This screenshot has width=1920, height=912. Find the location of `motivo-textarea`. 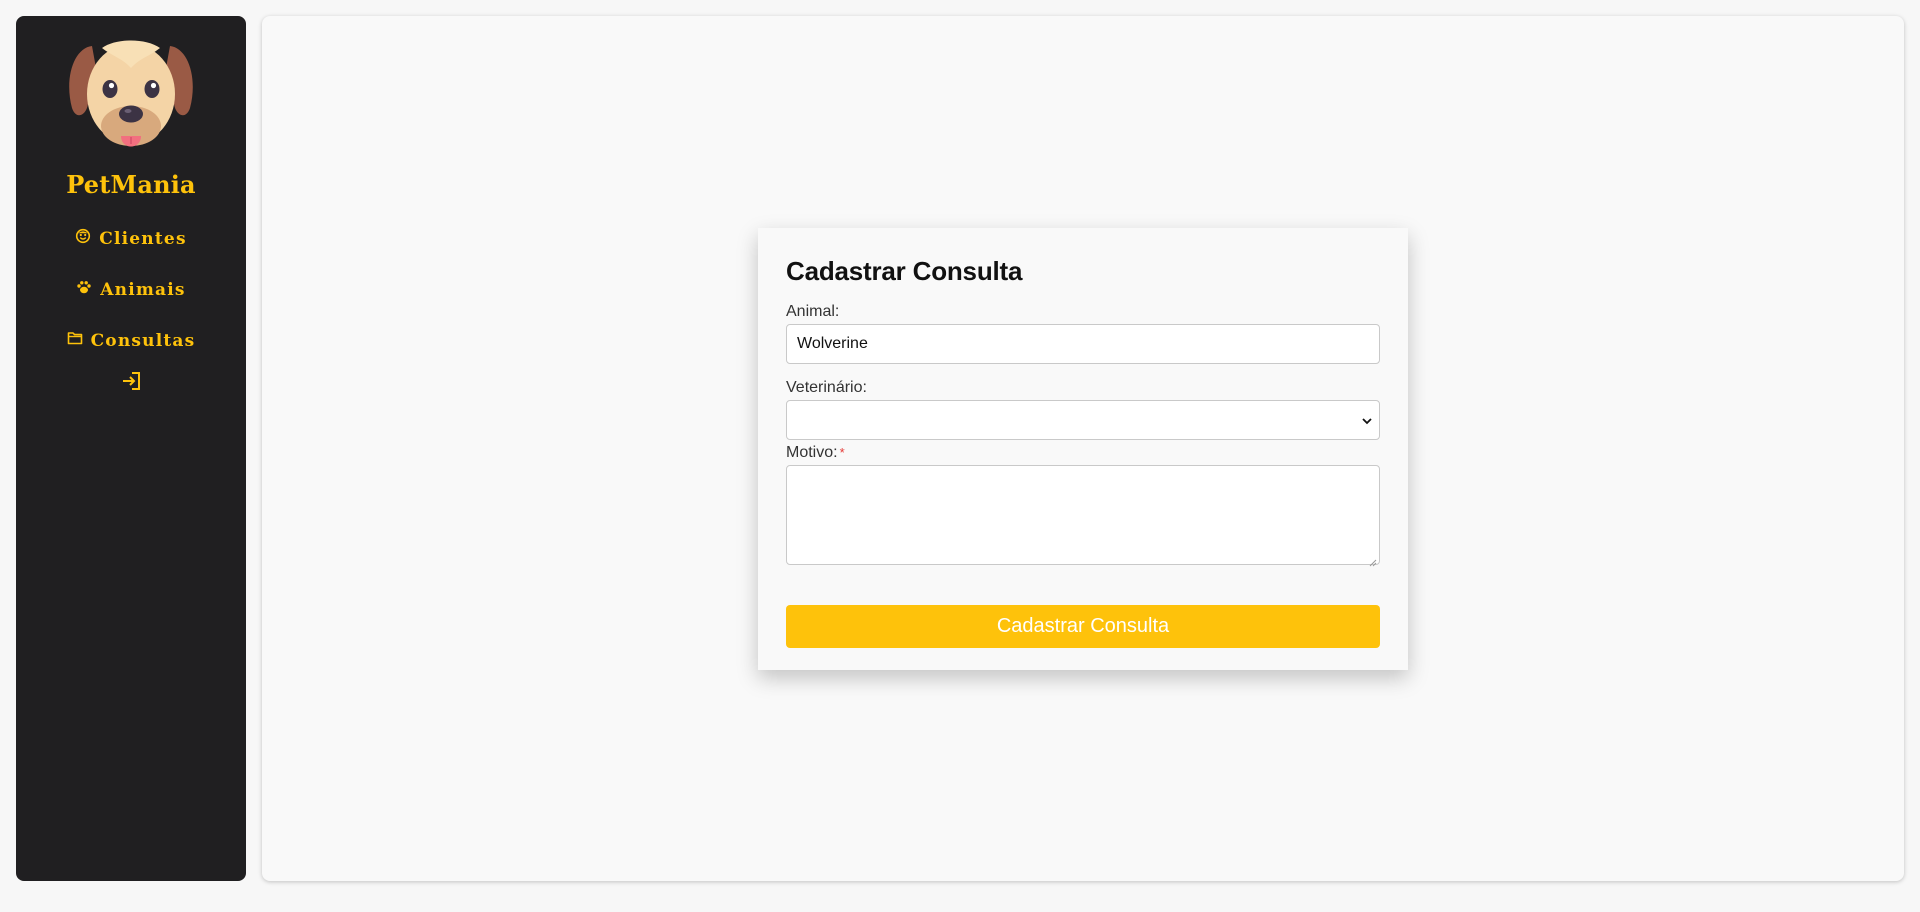

motivo-textarea is located at coordinates (1083, 516).